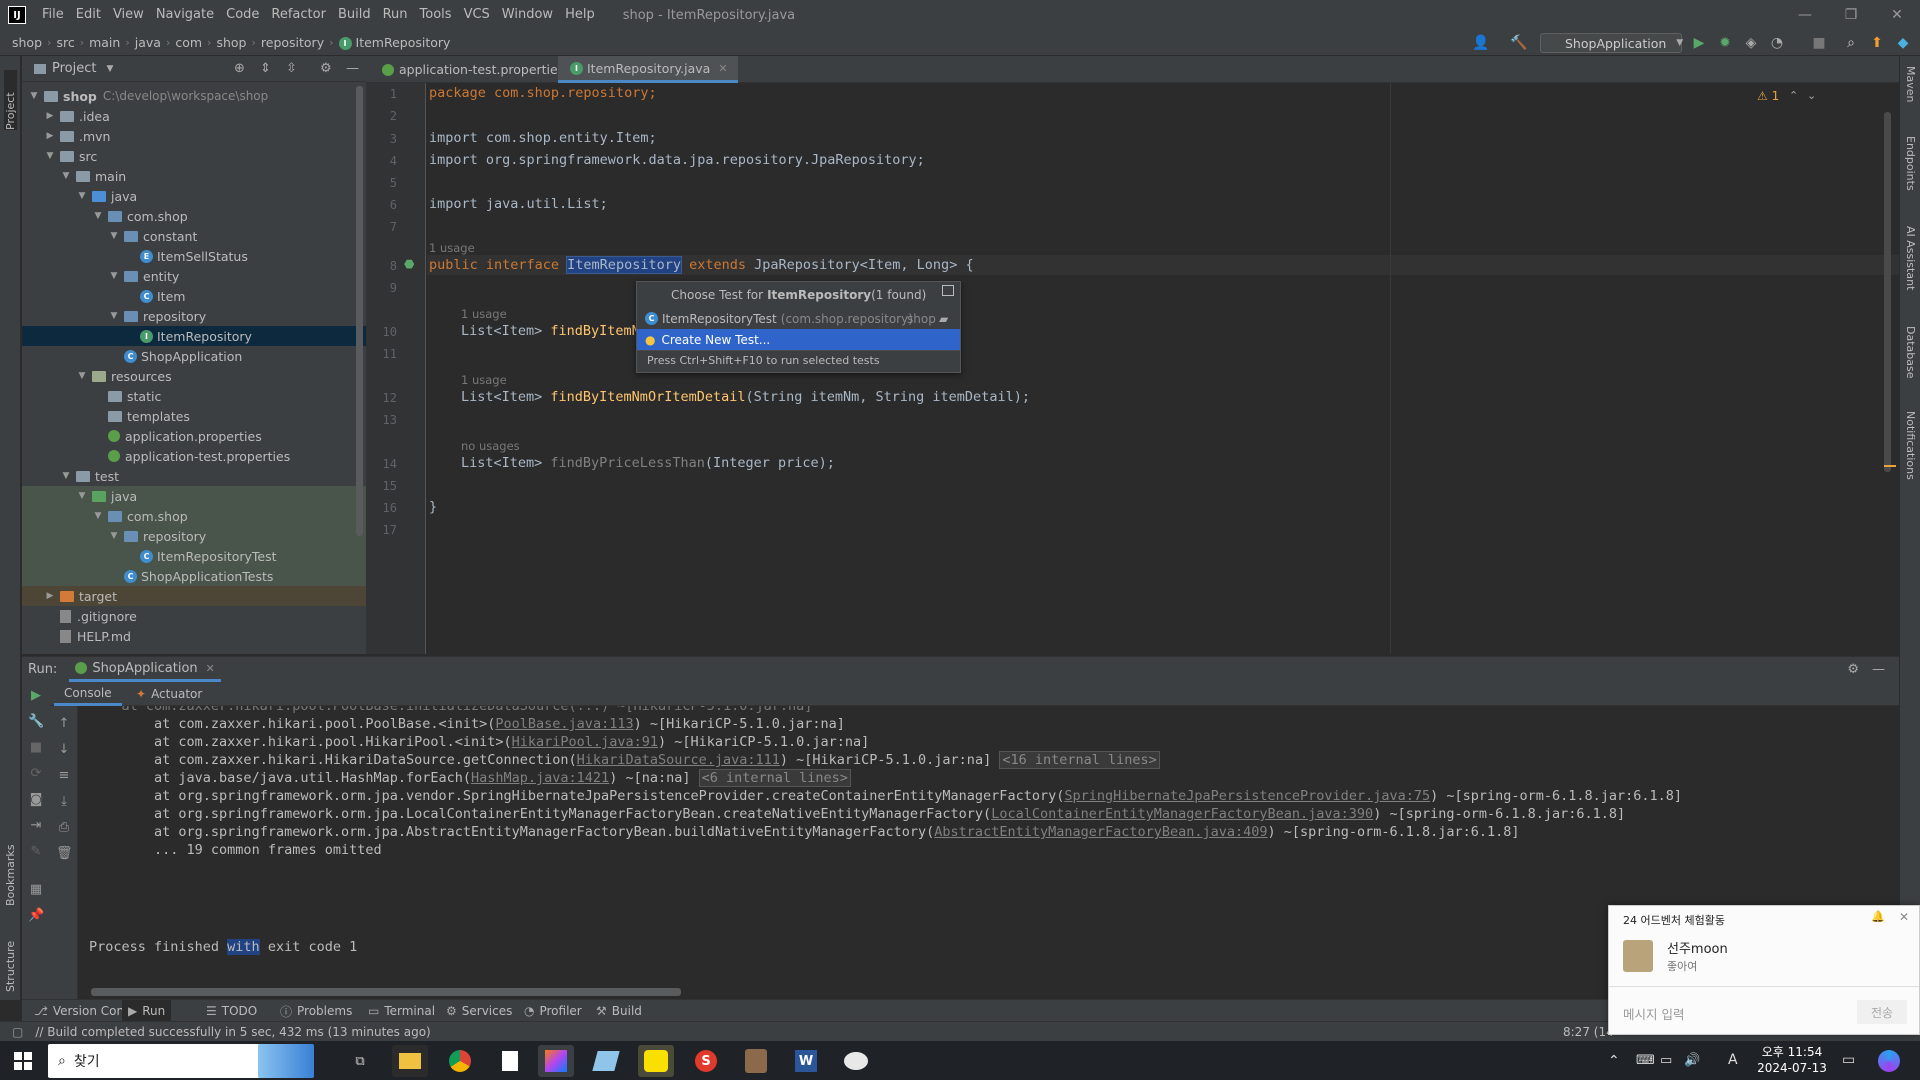 This screenshot has height=1080, width=1920. What do you see at coordinates (806, 1061) in the screenshot?
I see `word-icon: W` at bounding box center [806, 1061].